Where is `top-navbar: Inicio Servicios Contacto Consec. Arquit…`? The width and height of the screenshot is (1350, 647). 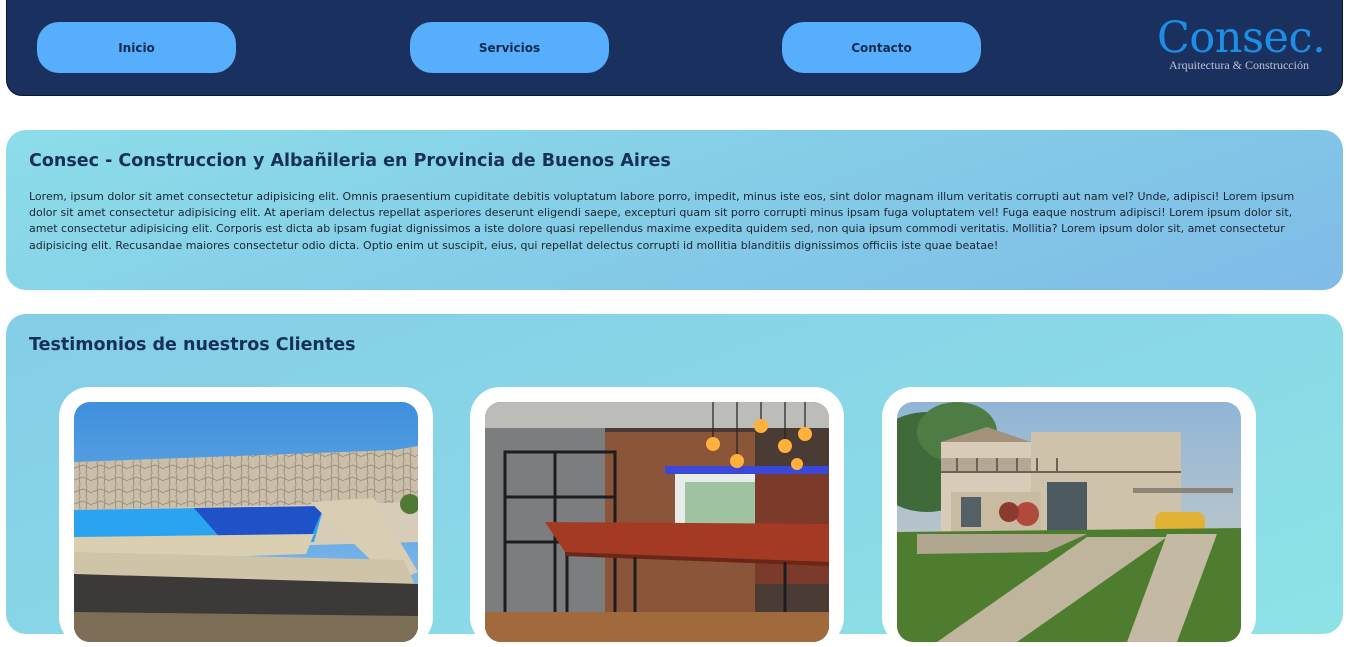
top-navbar: Inicio Servicios Contacto Consec. Arquit… is located at coordinates (674, 48).